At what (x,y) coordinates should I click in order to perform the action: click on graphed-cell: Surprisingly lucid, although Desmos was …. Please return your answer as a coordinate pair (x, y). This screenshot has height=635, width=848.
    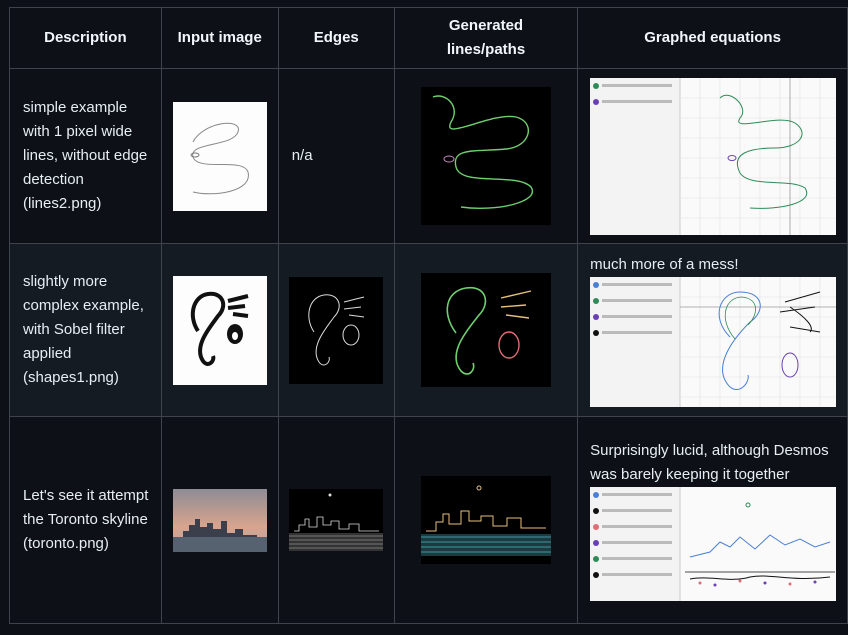
    Looking at the image, I should click on (712, 520).